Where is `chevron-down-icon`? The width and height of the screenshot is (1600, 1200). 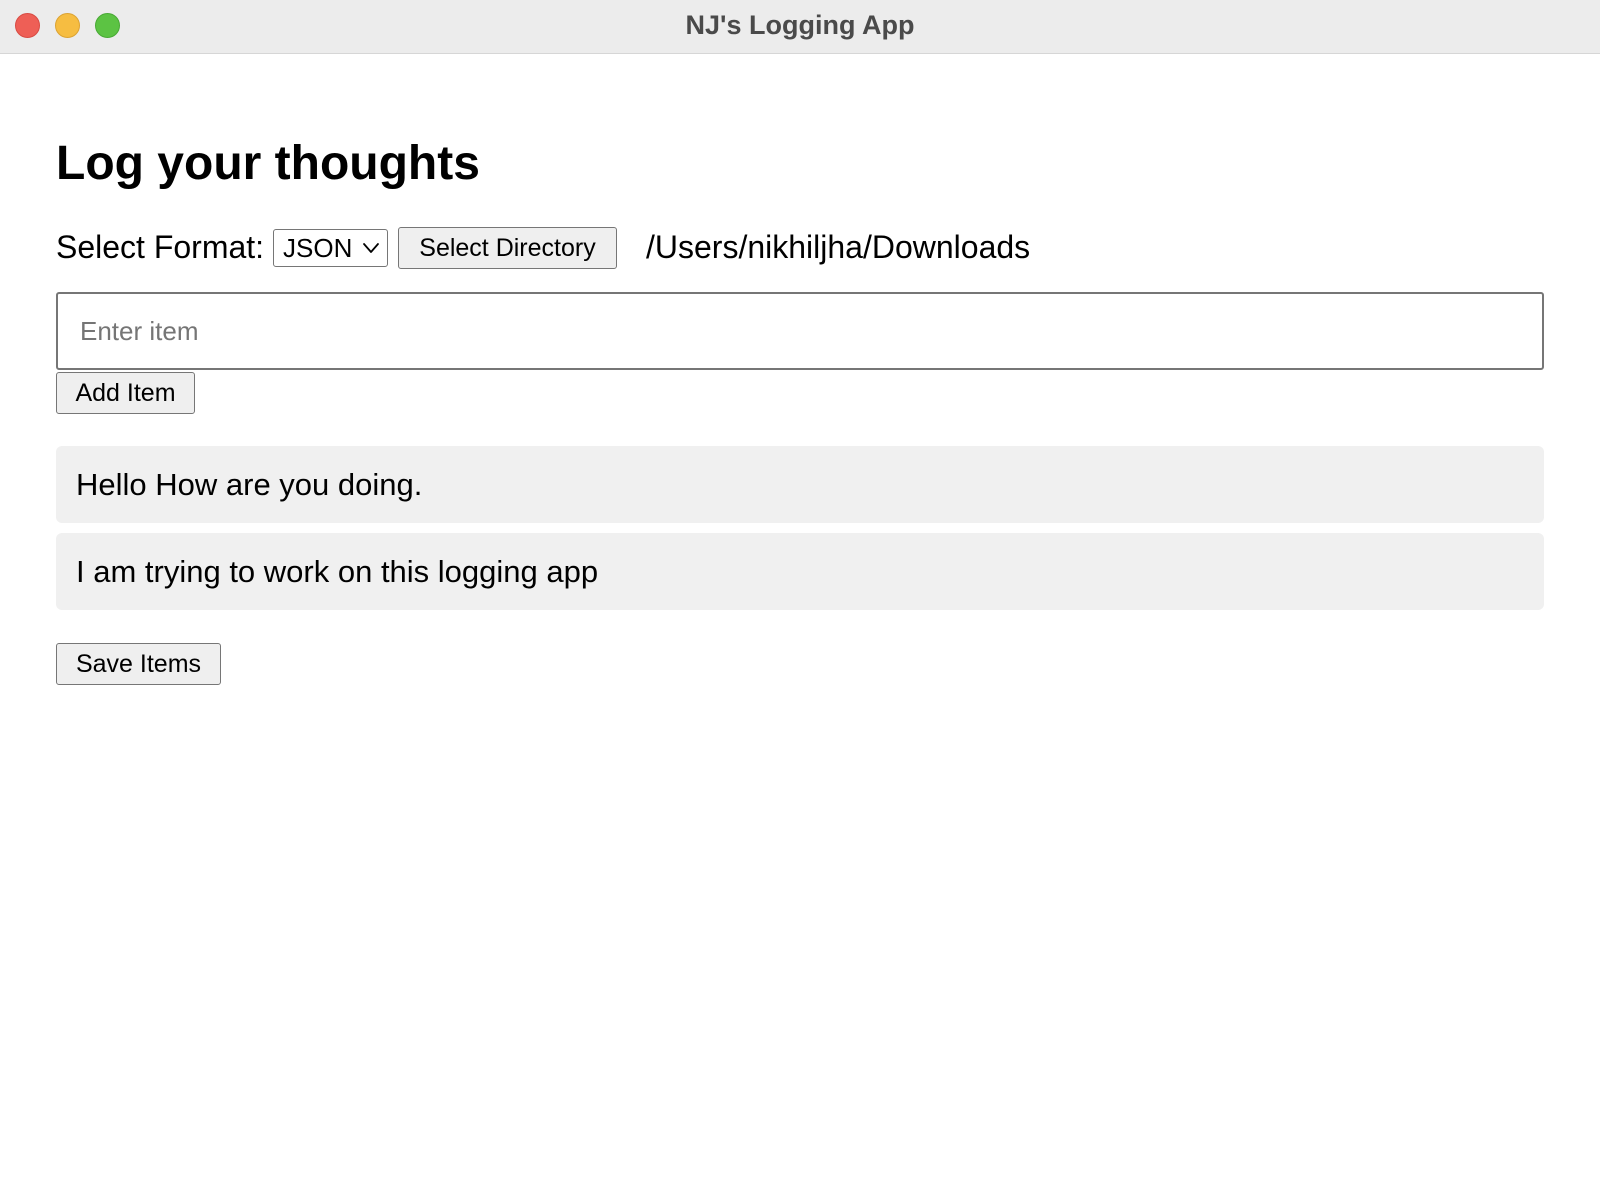 chevron-down-icon is located at coordinates (371, 248).